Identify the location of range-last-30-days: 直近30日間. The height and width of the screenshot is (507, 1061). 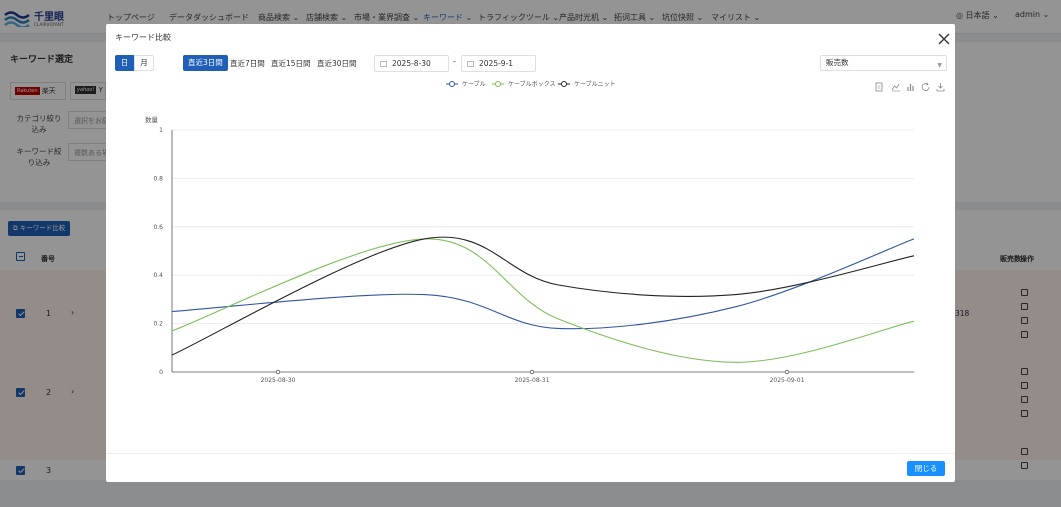
(337, 63).